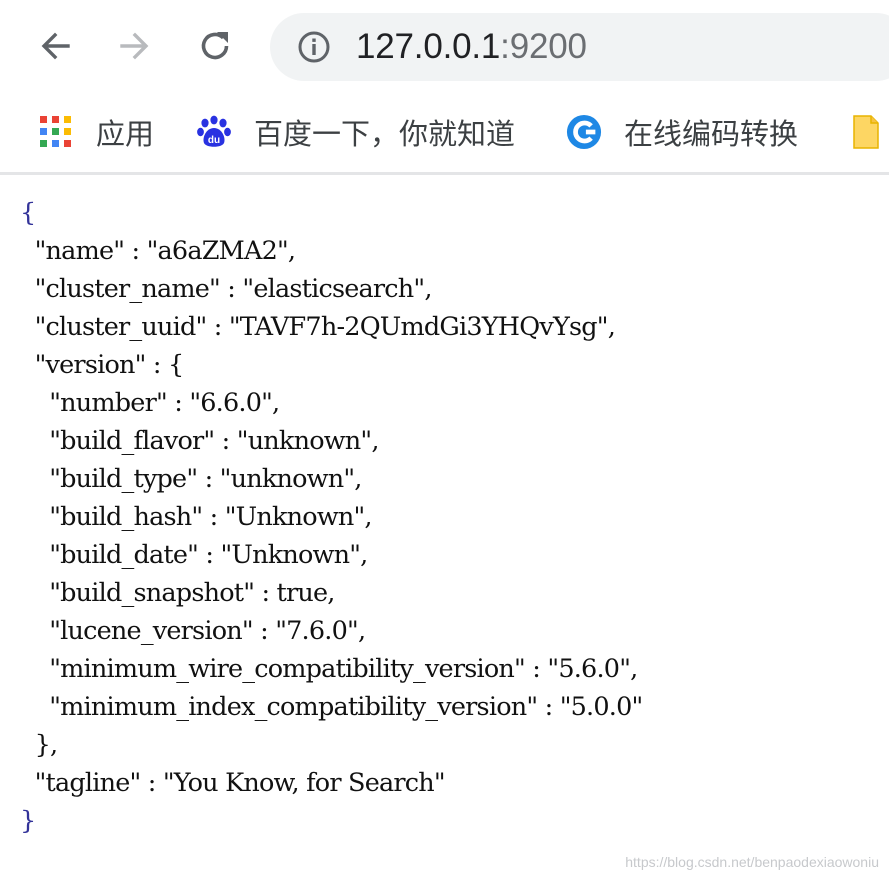 The image size is (889, 880). I want to click on bookmark-baidu: du 百度一下，你就知道, so click(355, 132).